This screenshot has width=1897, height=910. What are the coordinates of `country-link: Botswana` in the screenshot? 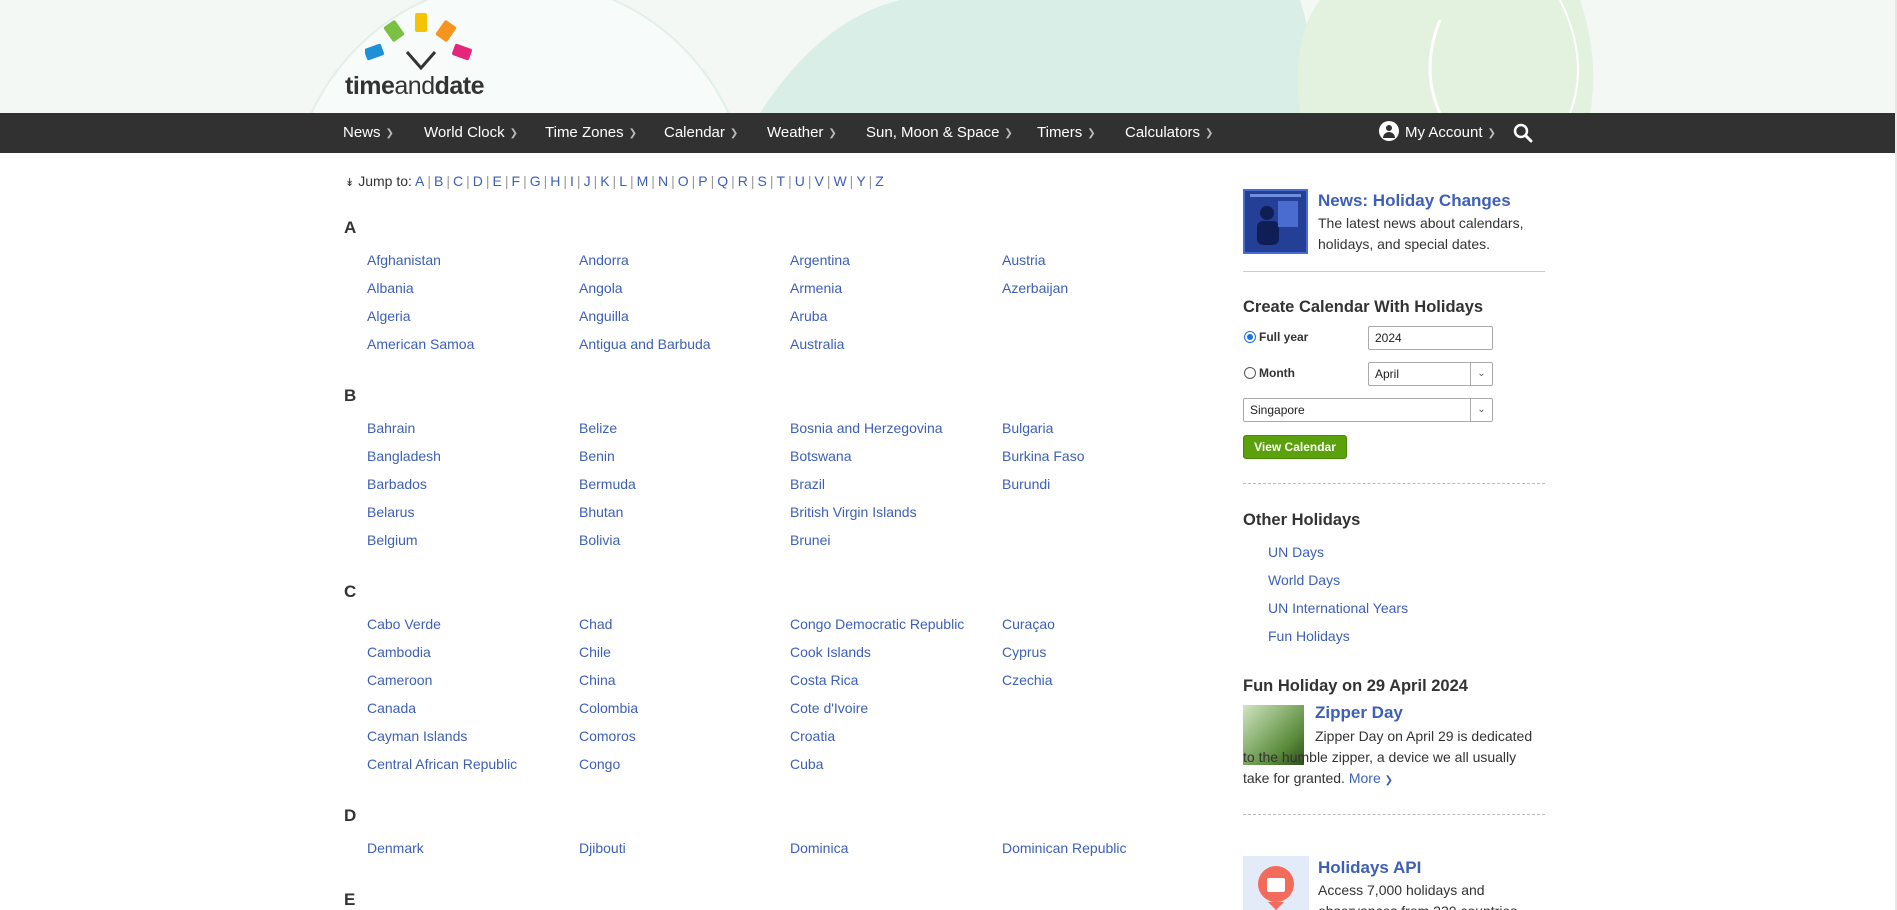 It's located at (820, 456).